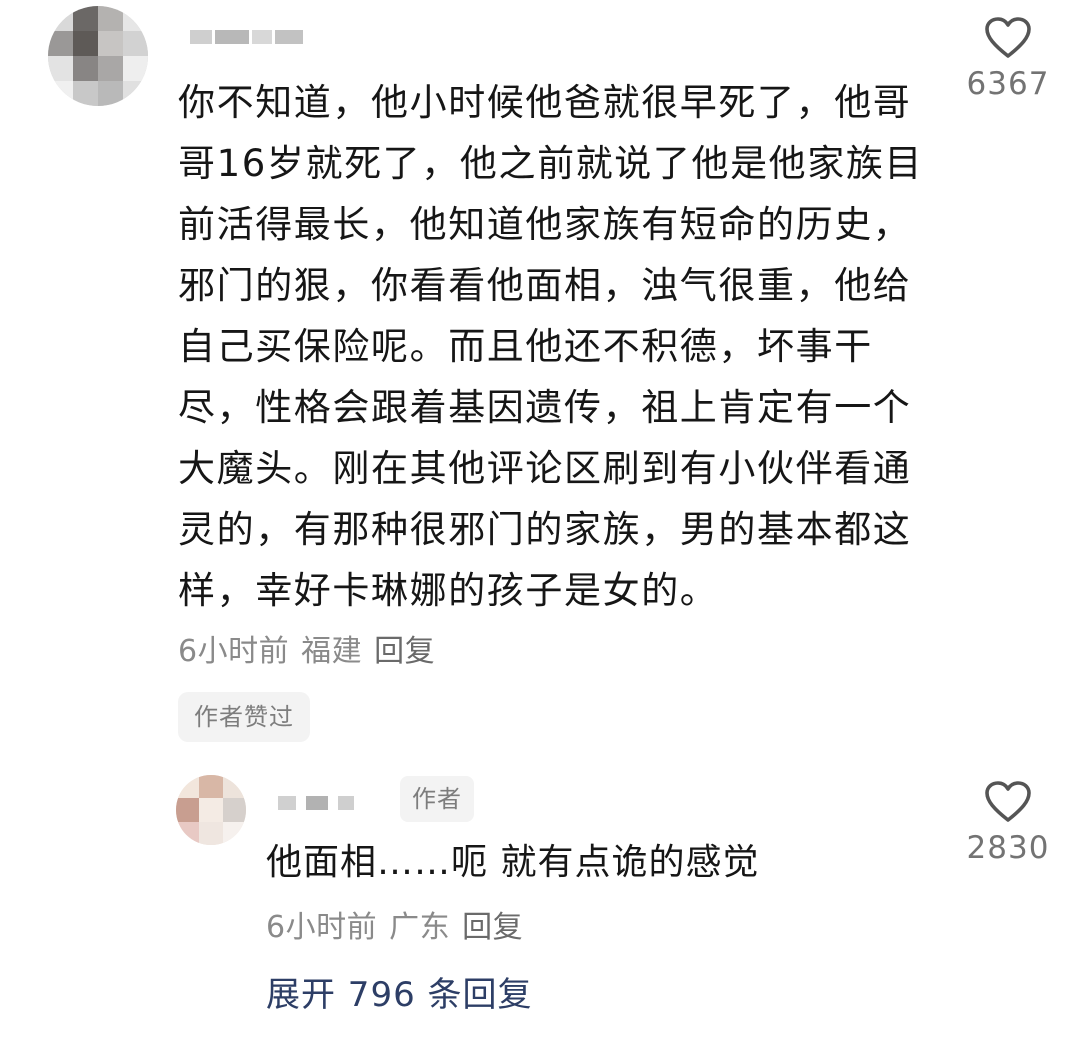  I want to click on comment-like: 6367, so click(1008, 59).